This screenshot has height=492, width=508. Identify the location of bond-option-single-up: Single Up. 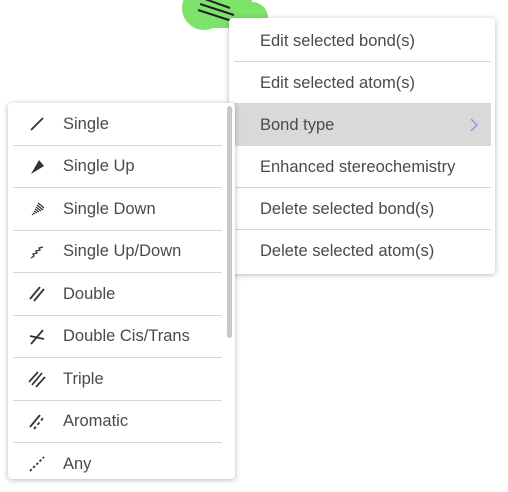
(117, 167).